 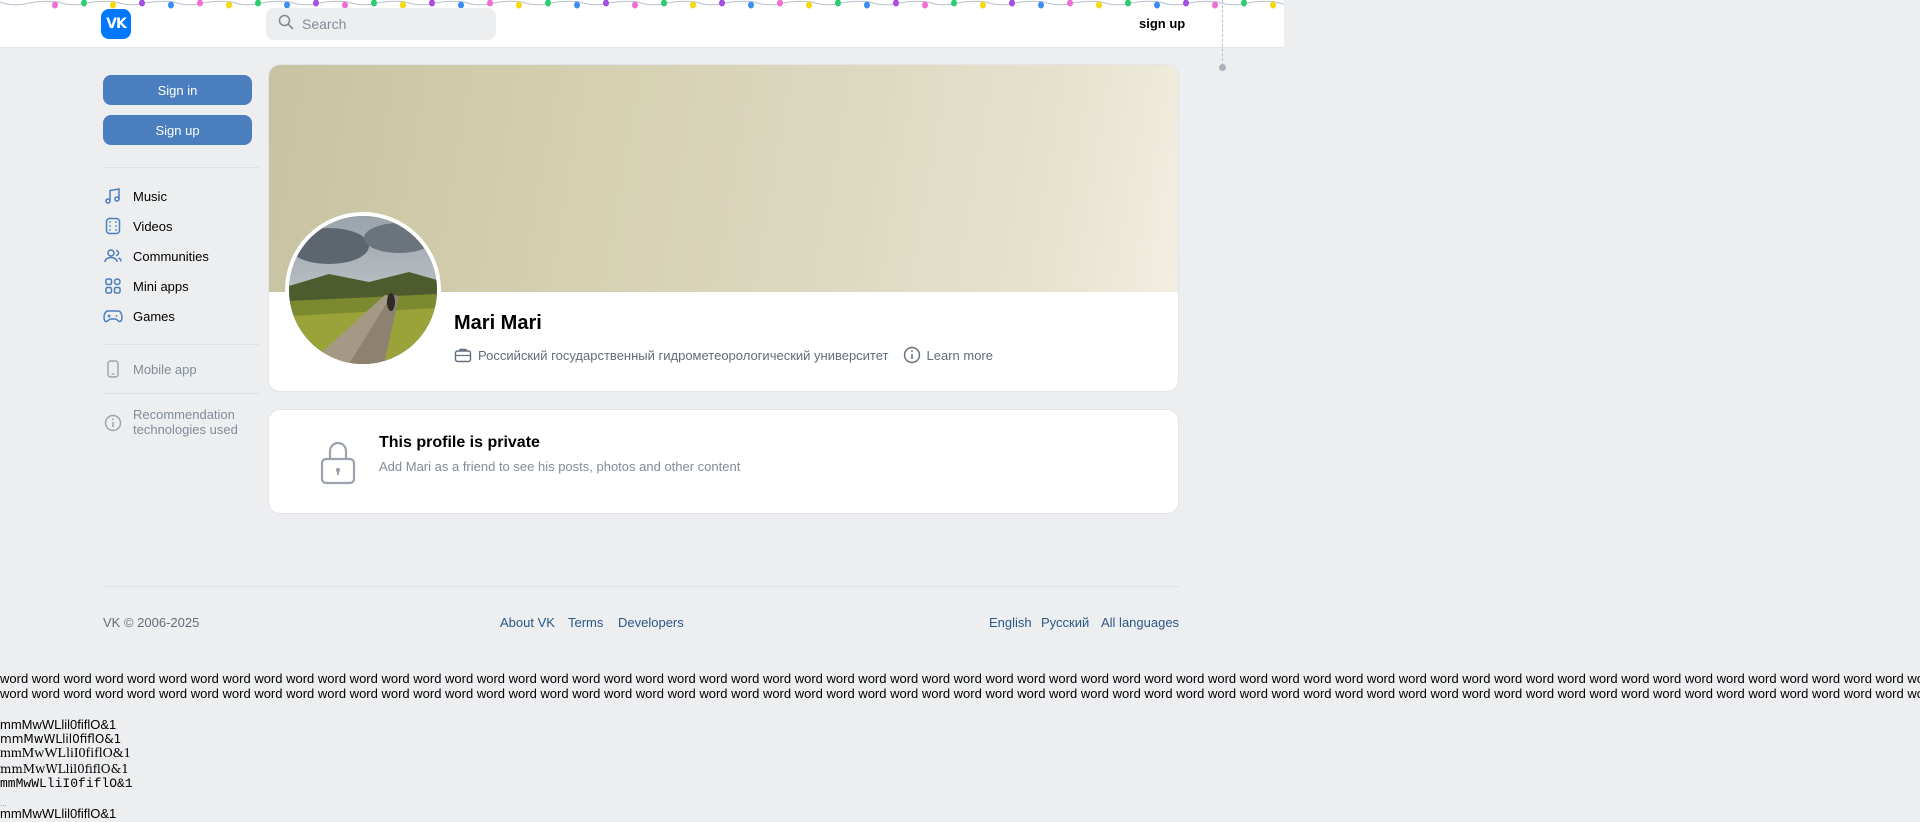 I want to click on briefcase-icon, so click(x=463, y=355).